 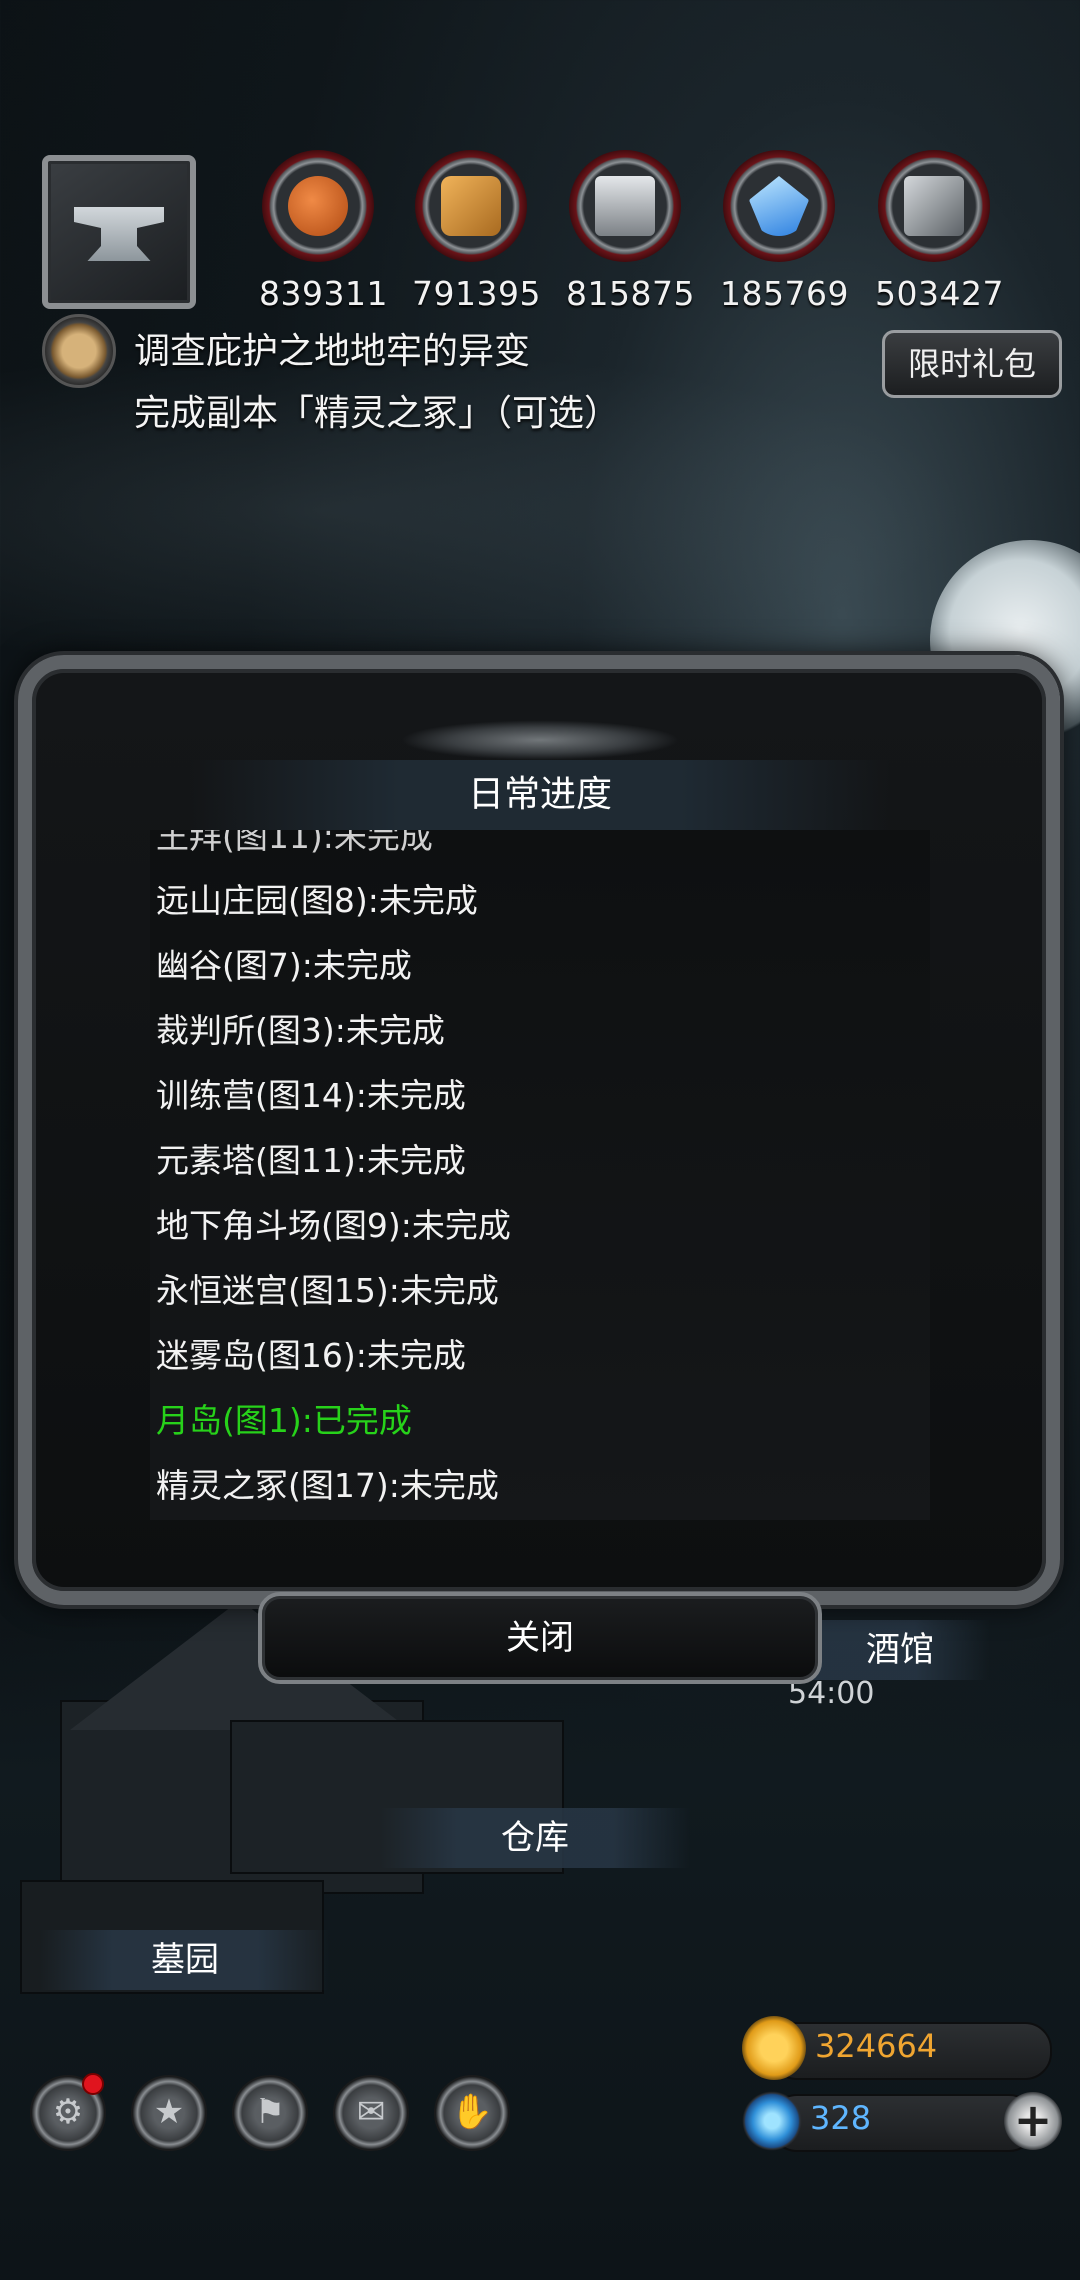 What do you see at coordinates (939, 293) in the screenshot?
I see `resource-value: 503427` at bounding box center [939, 293].